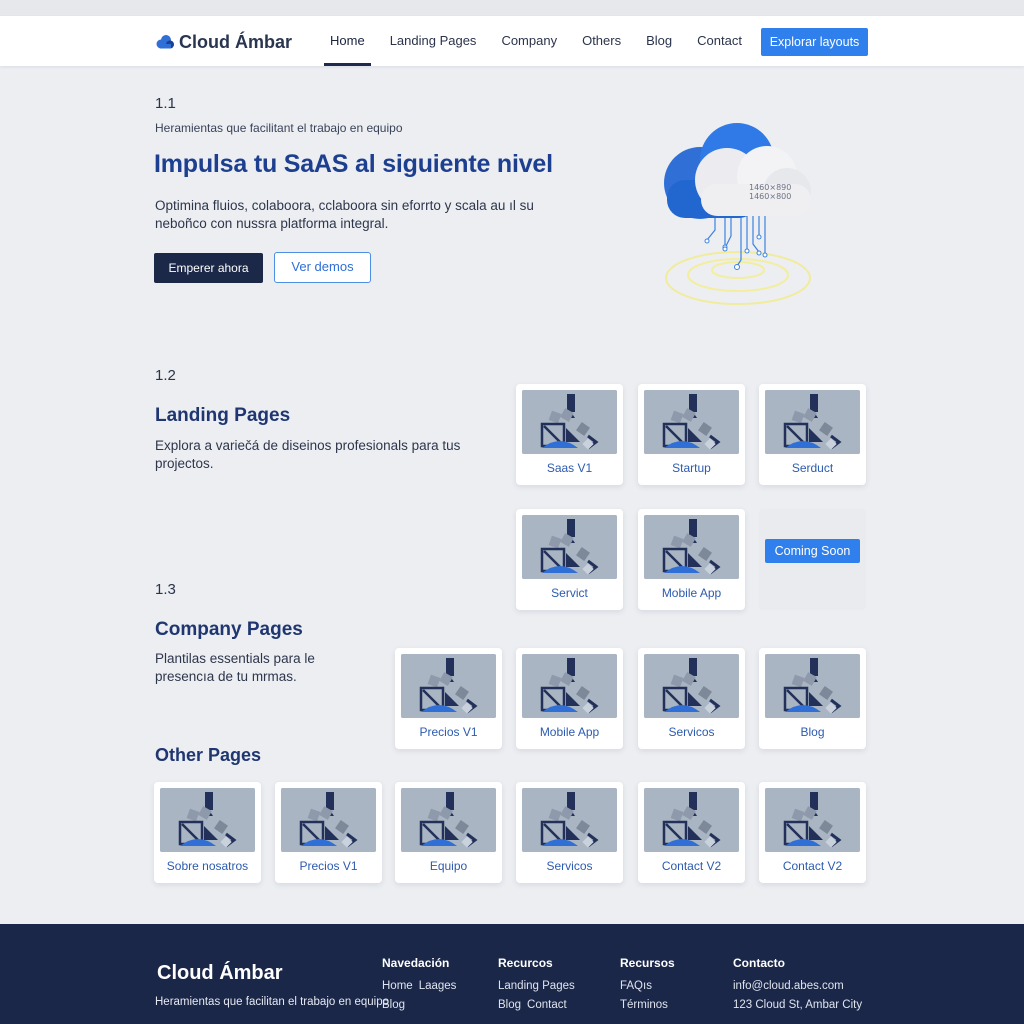 The image size is (1024, 1024). I want to click on card-landing-saas-v1: Saas V1, so click(569, 434).